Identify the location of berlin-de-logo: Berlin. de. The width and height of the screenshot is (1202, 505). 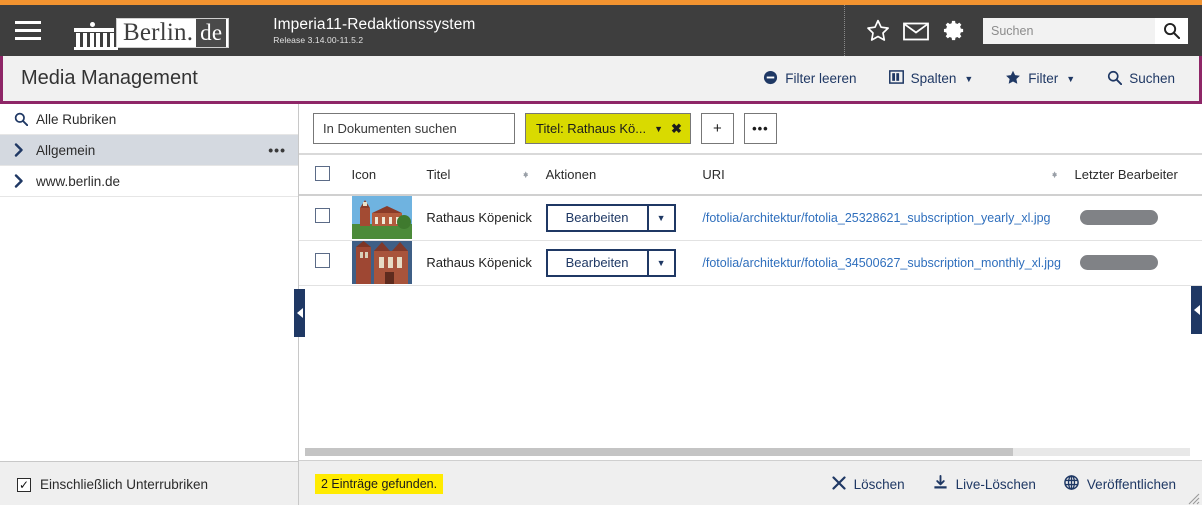
(151, 32).